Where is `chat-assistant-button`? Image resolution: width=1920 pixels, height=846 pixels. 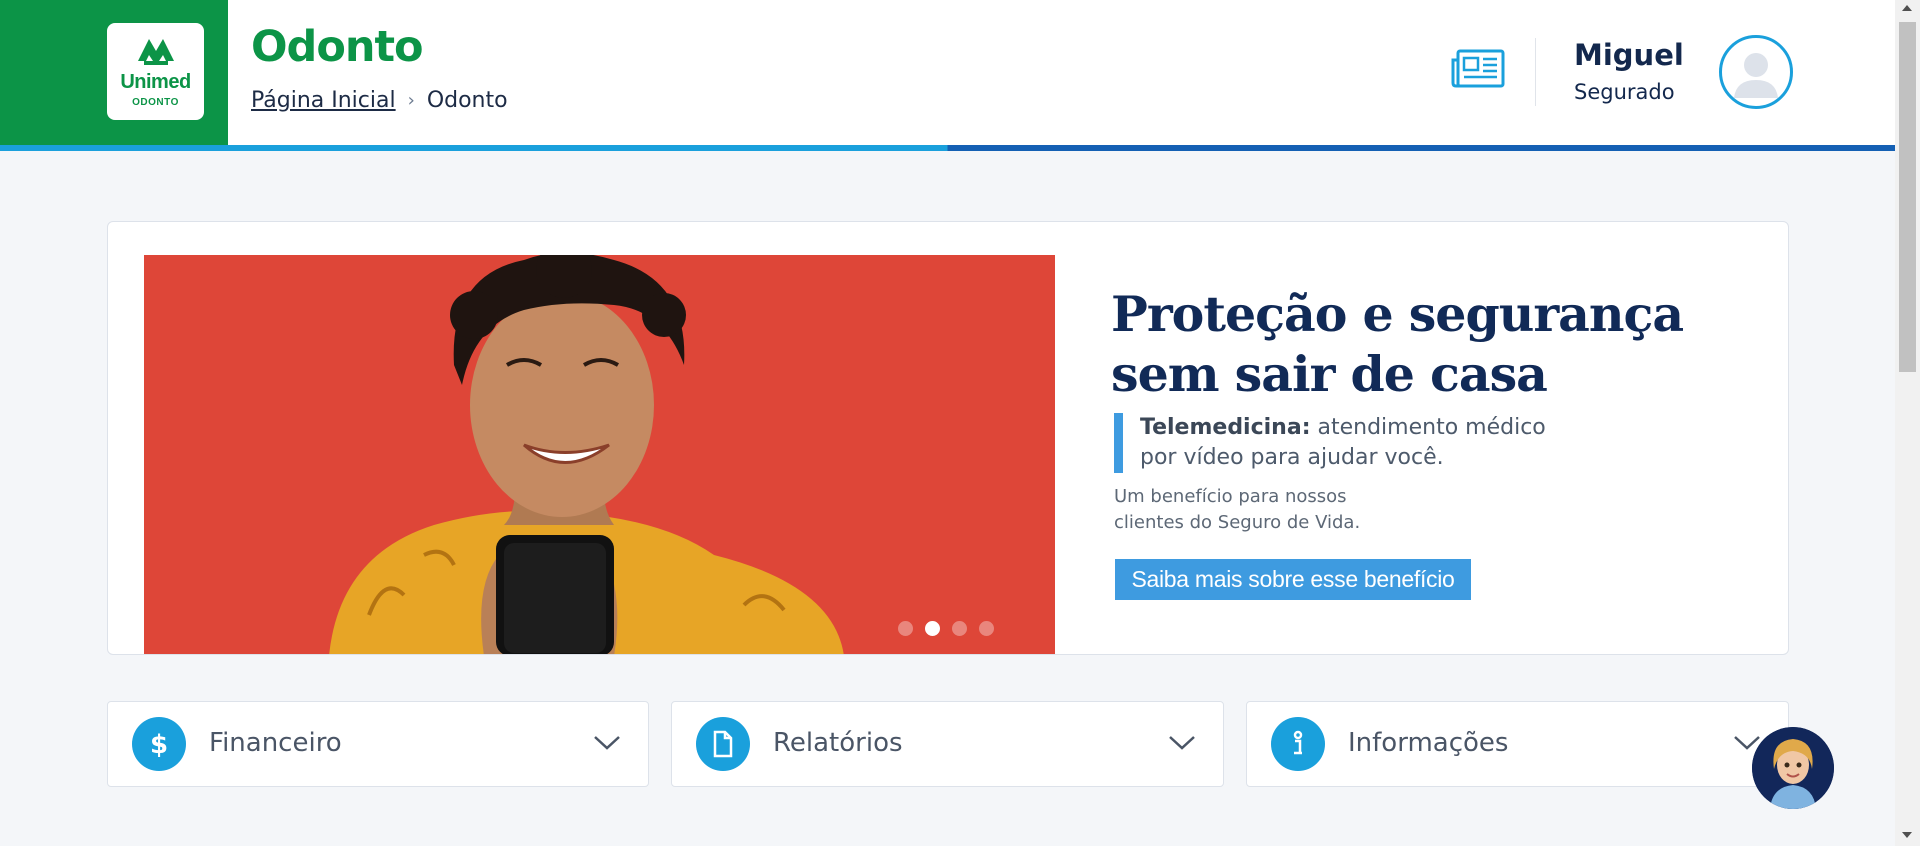
chat-assistant-button is located at coordinates (1793, 768).